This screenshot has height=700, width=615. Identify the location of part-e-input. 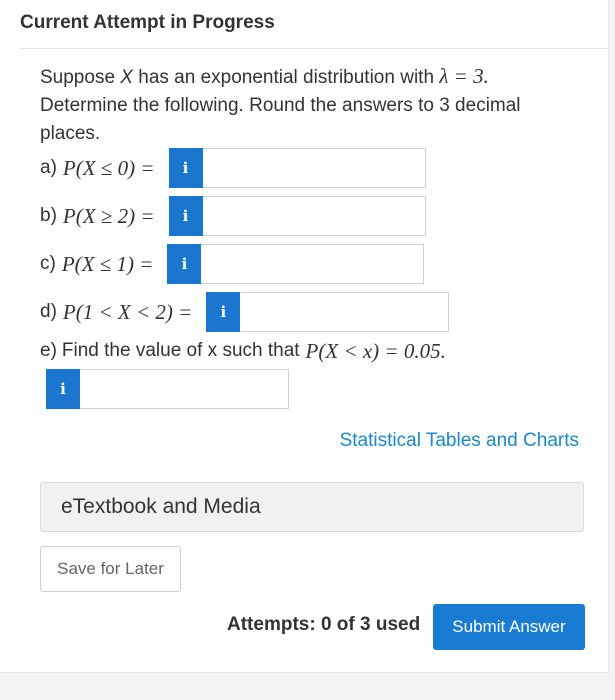
(184, 389).